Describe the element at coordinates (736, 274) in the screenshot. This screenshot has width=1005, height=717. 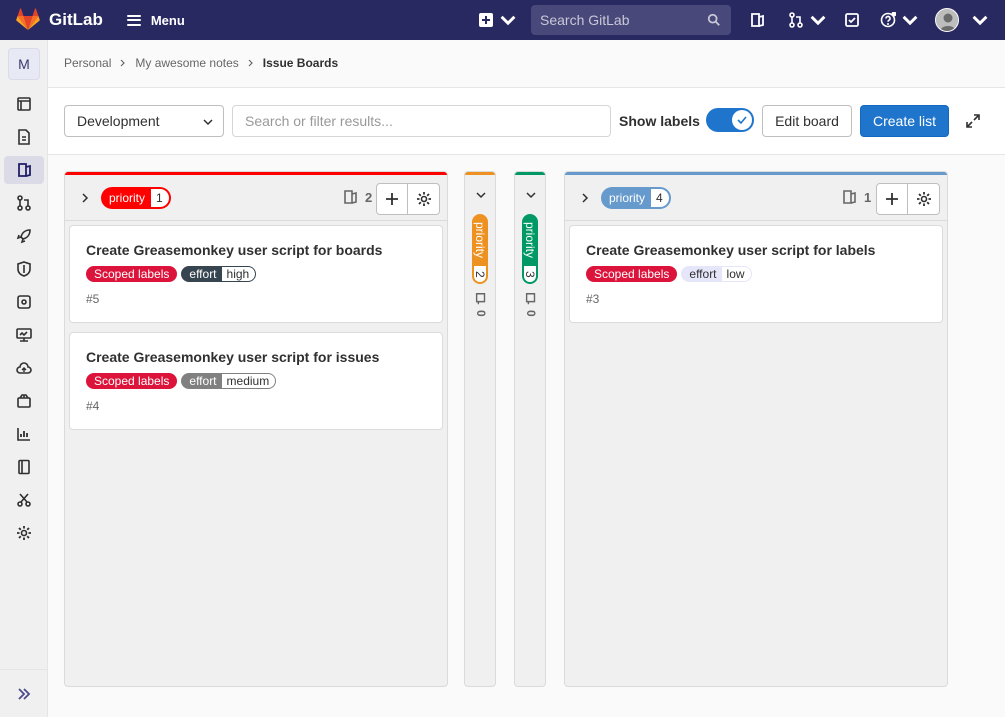
I see `label-value: low` at that location.